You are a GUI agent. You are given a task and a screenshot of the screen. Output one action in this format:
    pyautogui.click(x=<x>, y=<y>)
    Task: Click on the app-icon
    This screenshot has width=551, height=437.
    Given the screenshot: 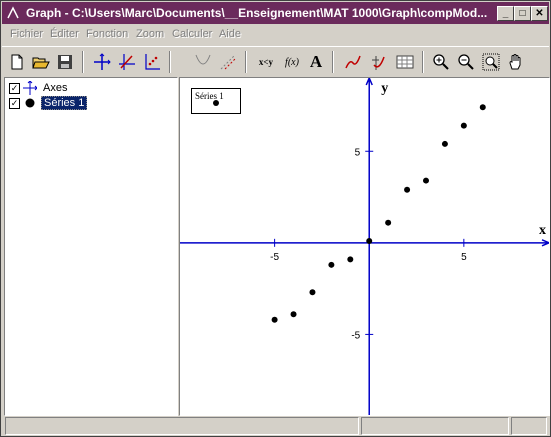 What is the action you would take?
    pyautogui.click(x=13, y=12)
    